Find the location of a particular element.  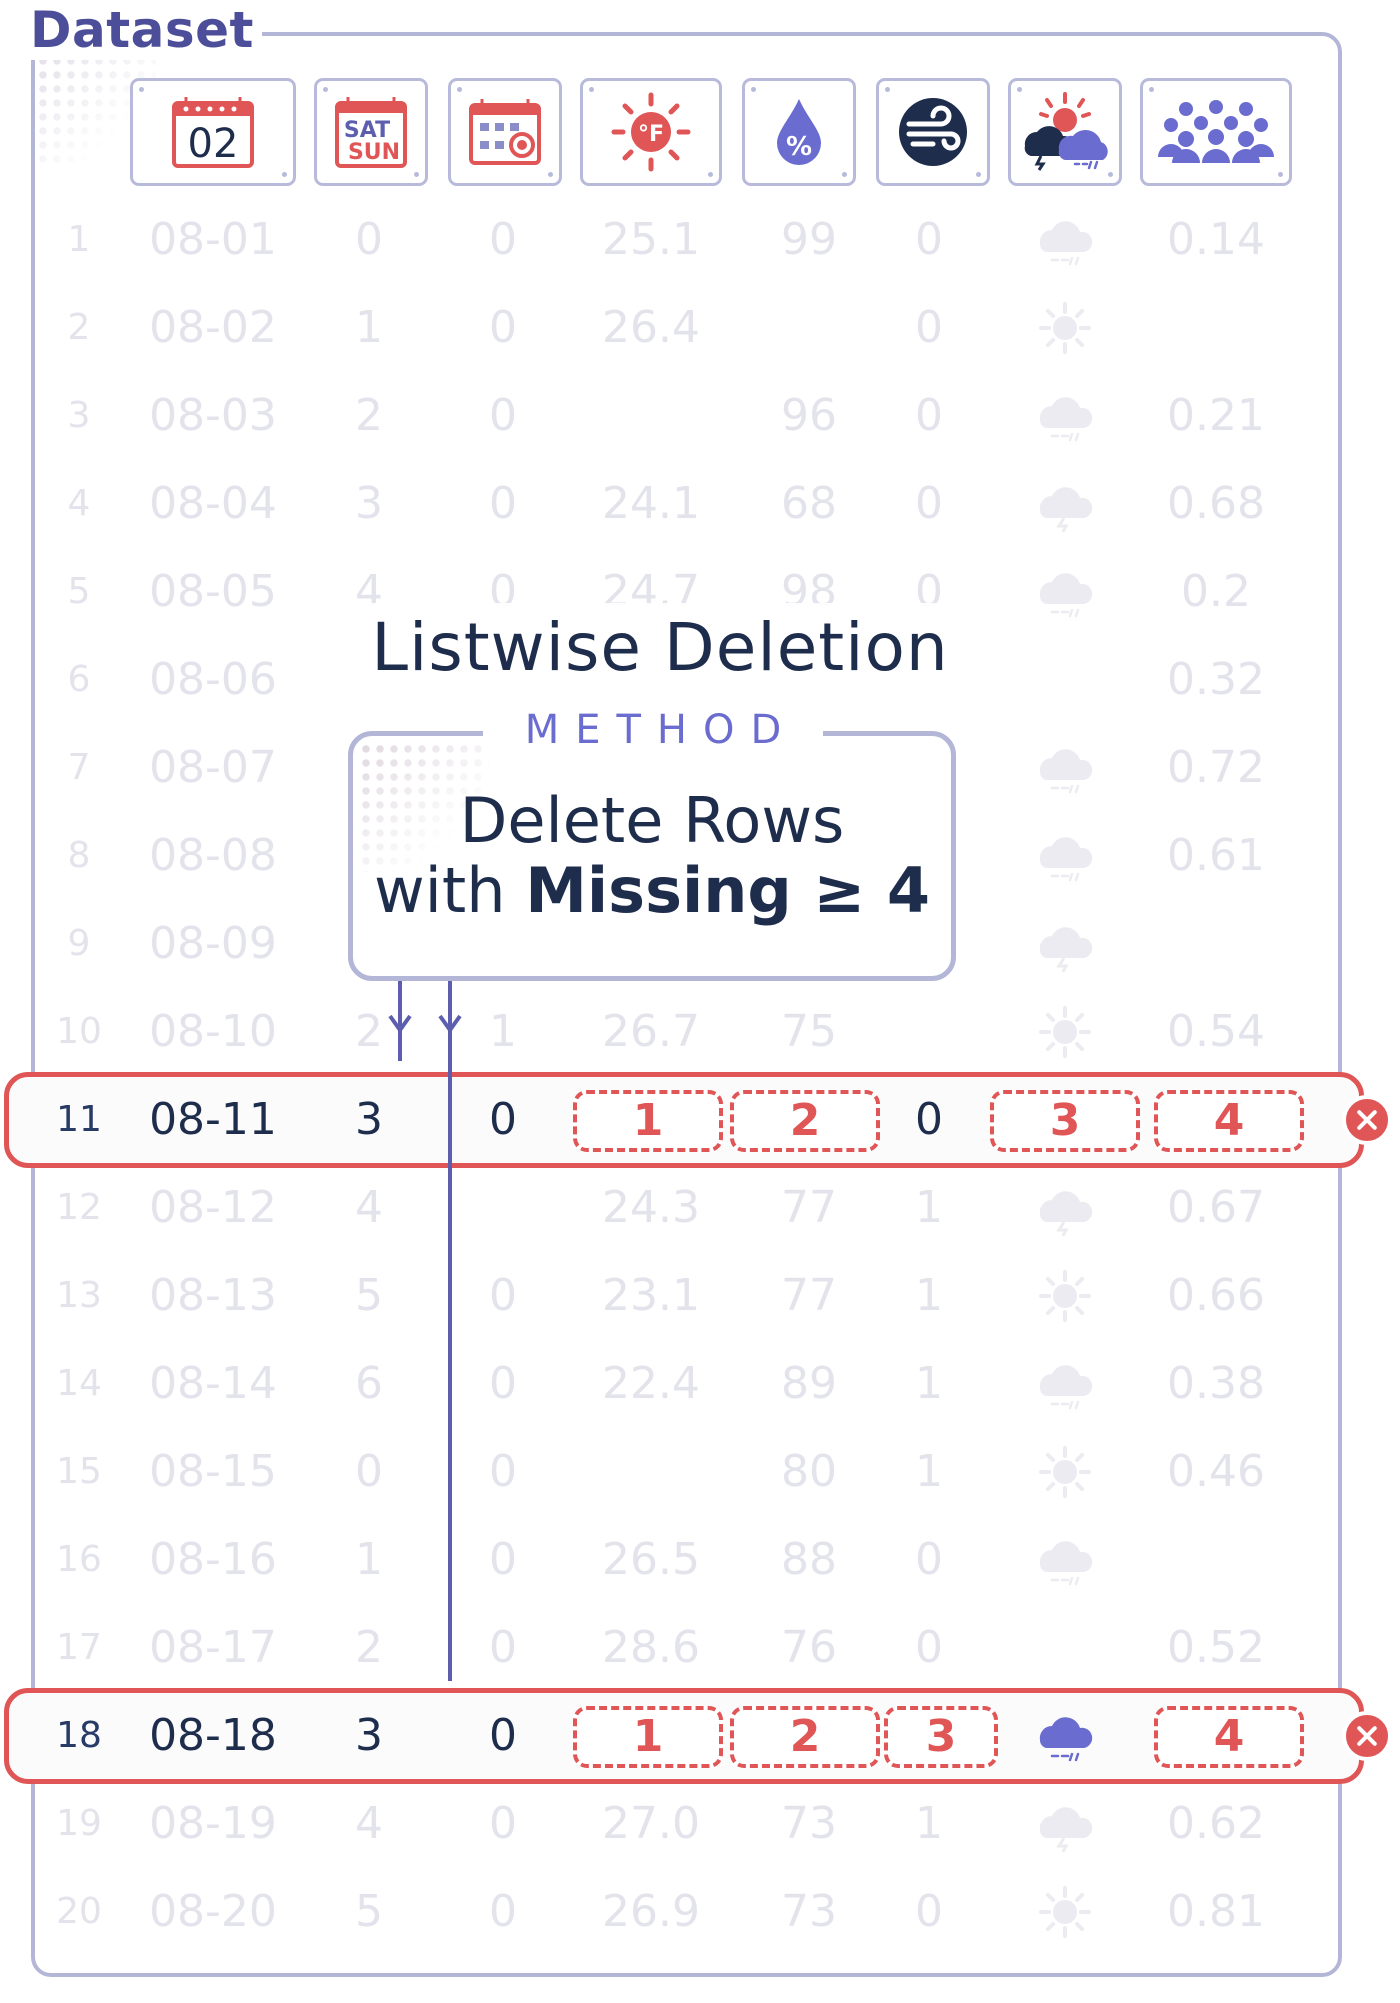

cell-date: 08-09 is located at coordinates (213, 943).